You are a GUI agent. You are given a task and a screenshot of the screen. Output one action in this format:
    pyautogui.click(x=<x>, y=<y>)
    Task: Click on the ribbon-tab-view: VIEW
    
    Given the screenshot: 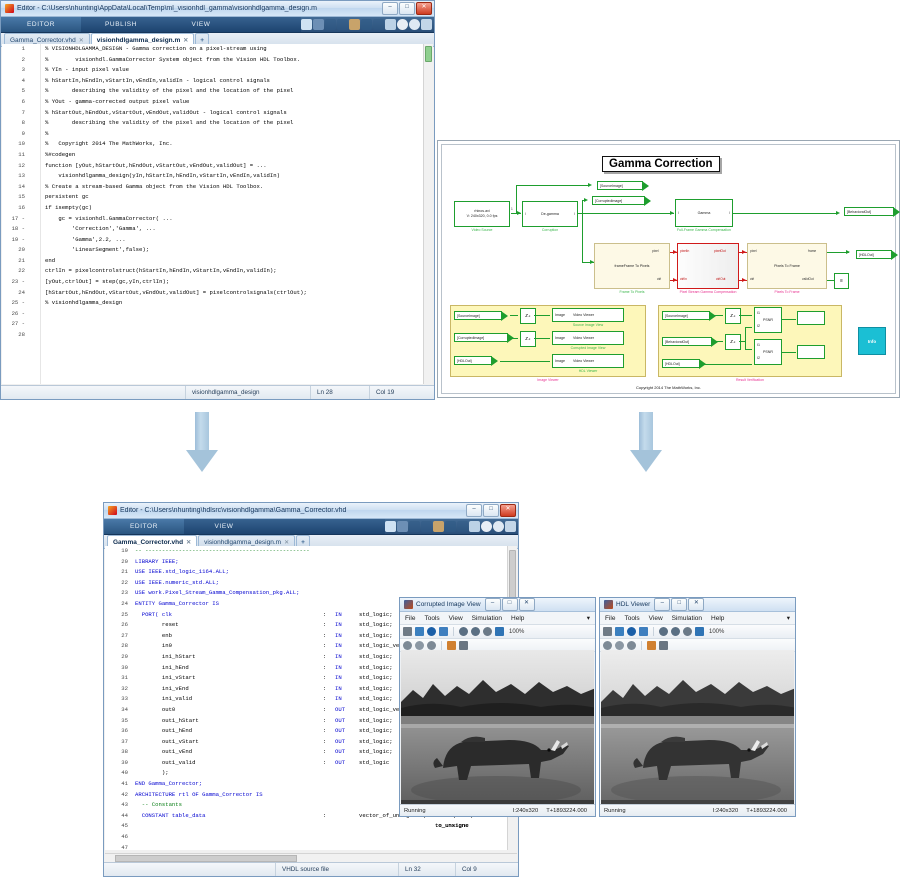 What is the action you would take?
    pyautogui.click(x=201, y=24)
    